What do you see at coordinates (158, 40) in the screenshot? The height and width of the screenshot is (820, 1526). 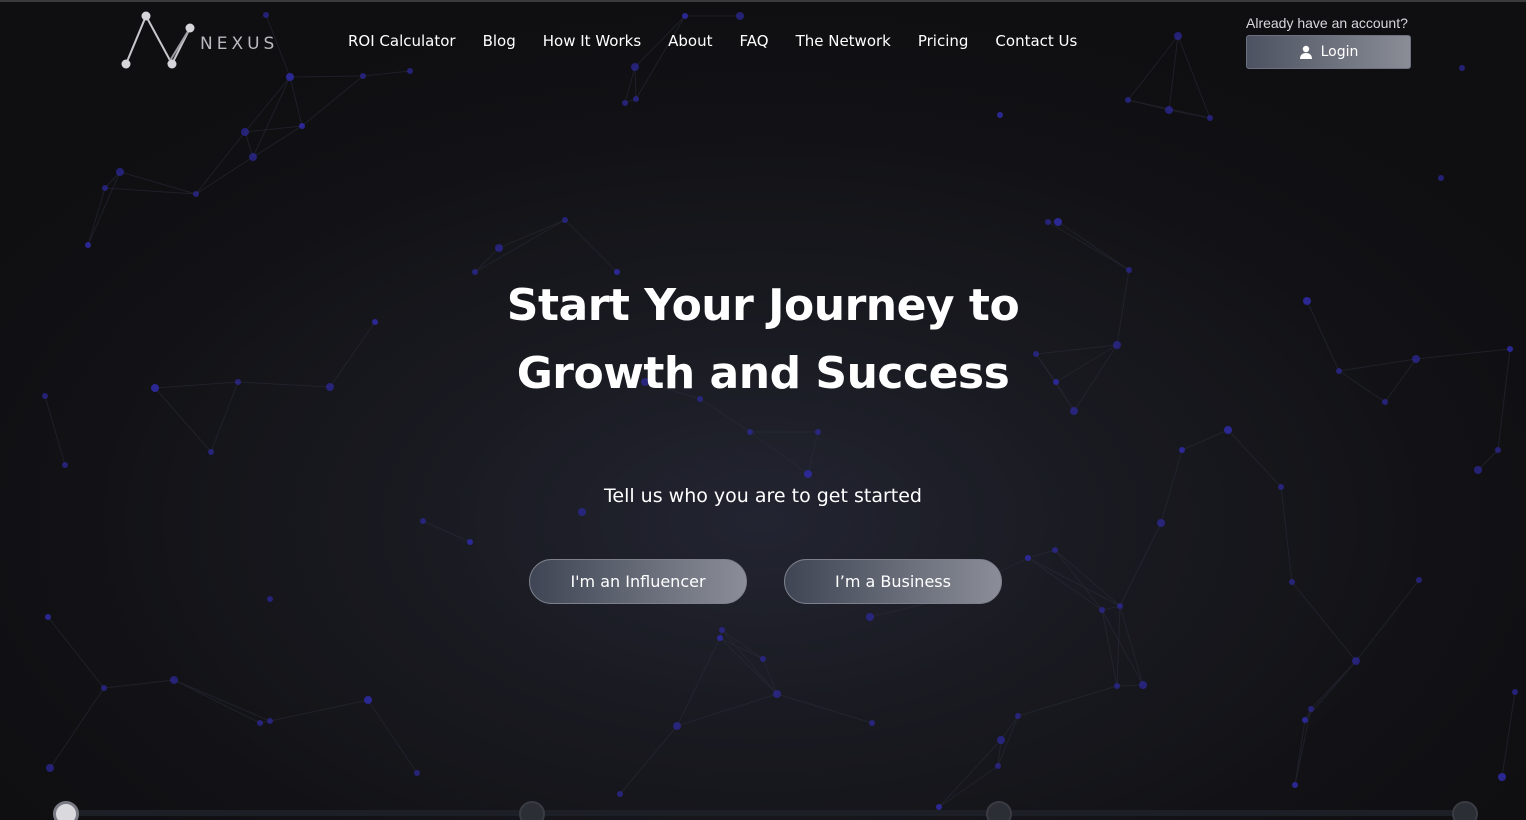 I see `nexus-logo-icon` at bounding box center [158, 40].